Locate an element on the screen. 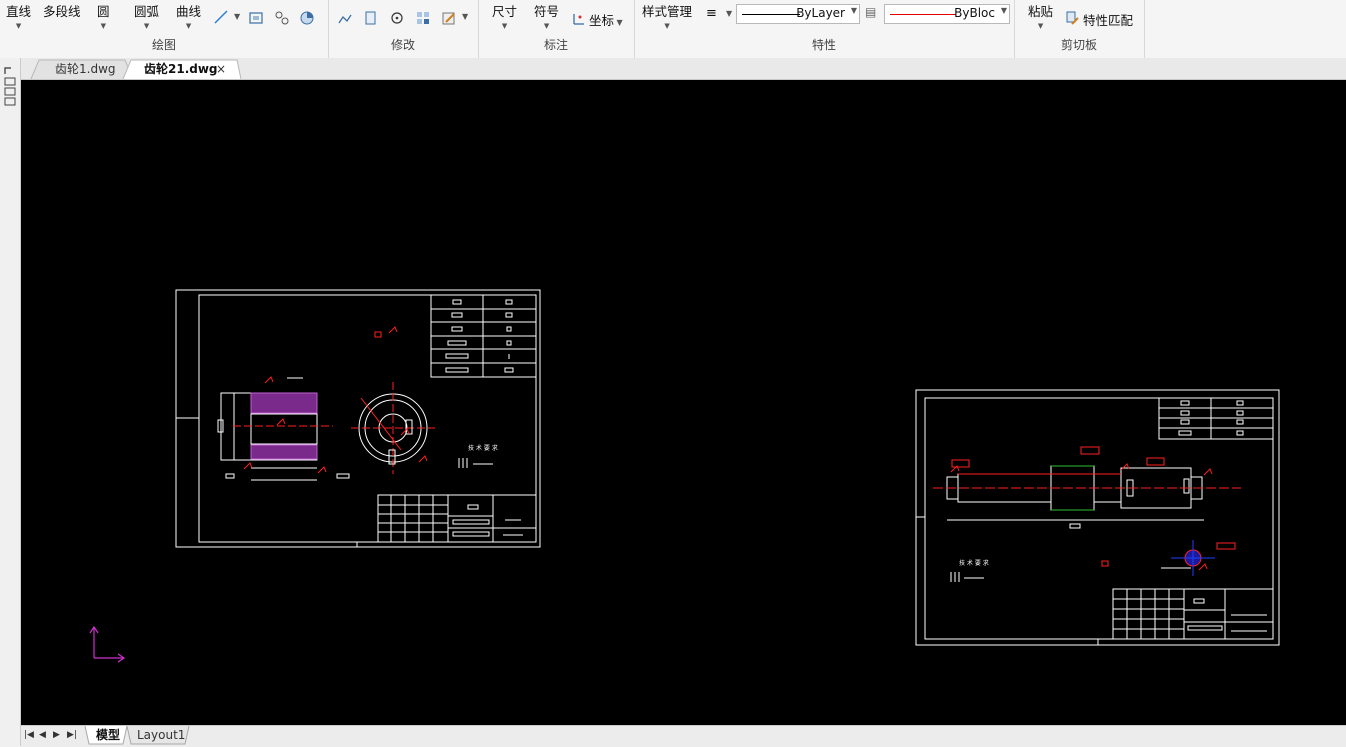  linetype-select: ByLayer ▼ is located at coordinates (798, 14).